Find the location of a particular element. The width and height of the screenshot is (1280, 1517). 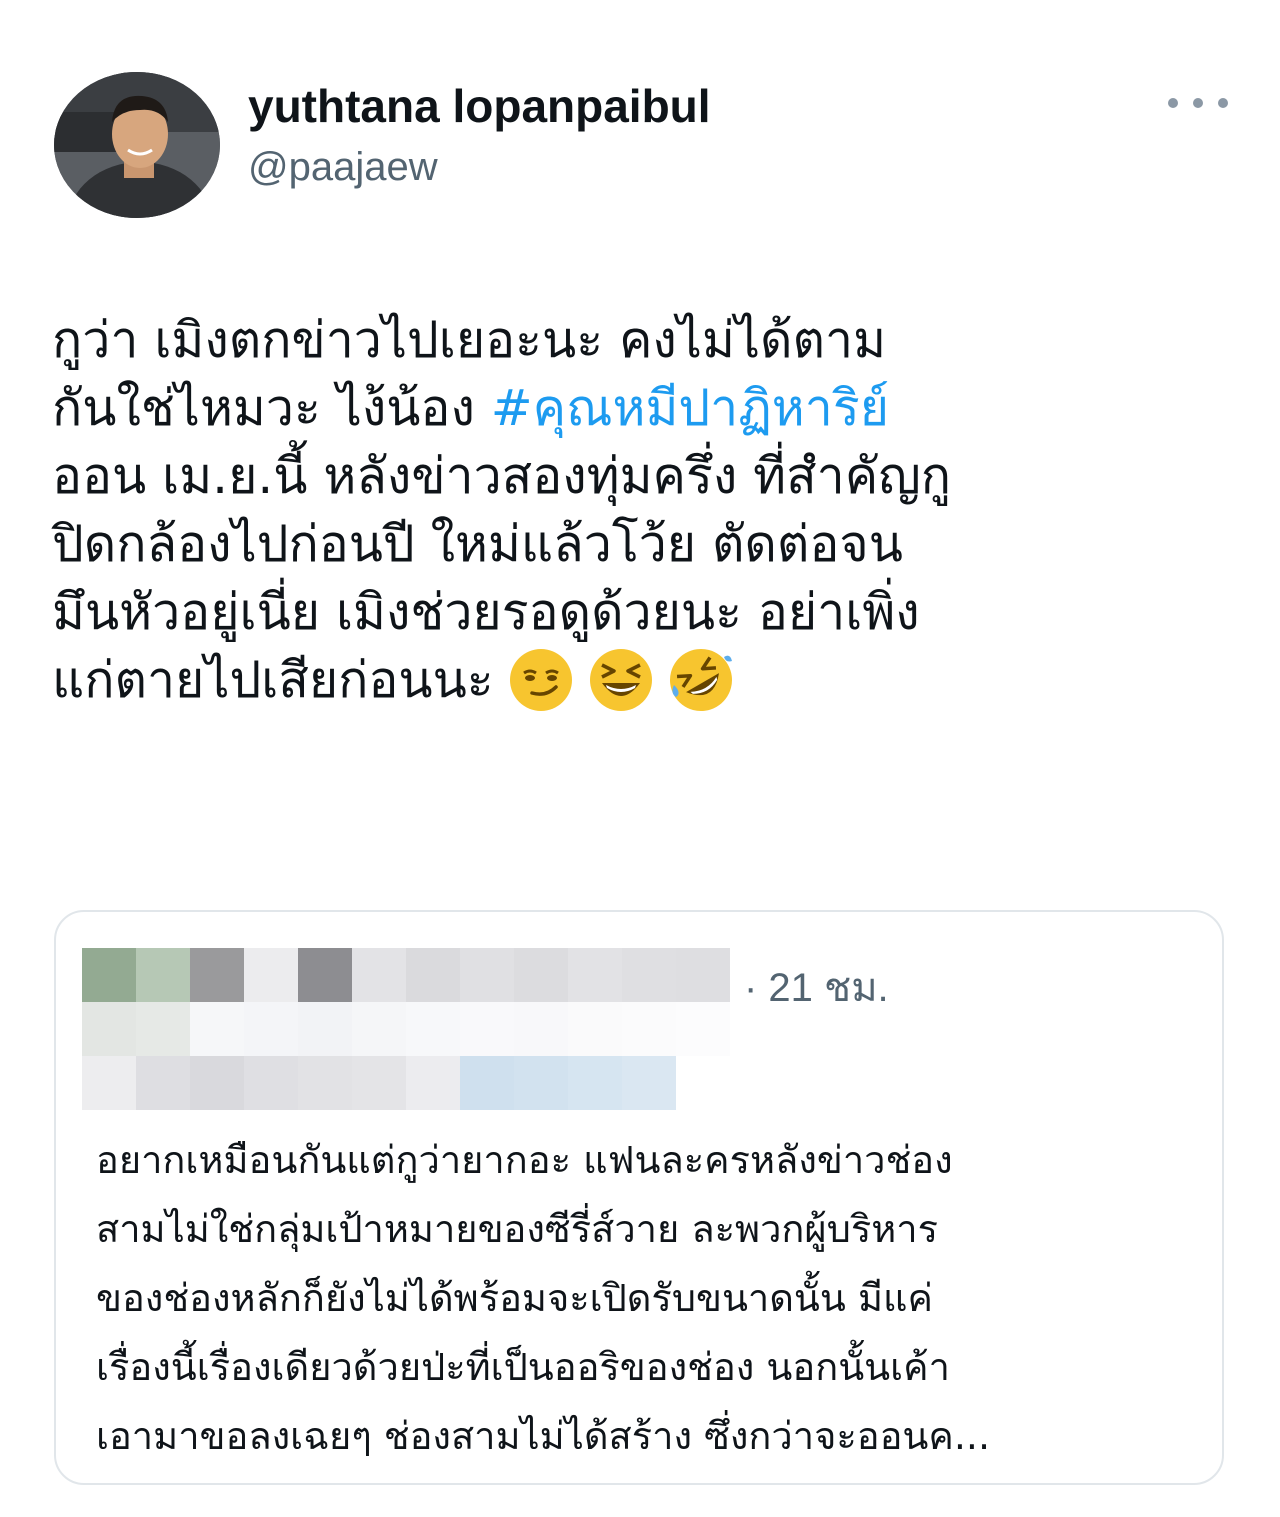

tweet-text-line: แก่ตายไปเสียก่อนนะ is located at coordinates (652, 680).